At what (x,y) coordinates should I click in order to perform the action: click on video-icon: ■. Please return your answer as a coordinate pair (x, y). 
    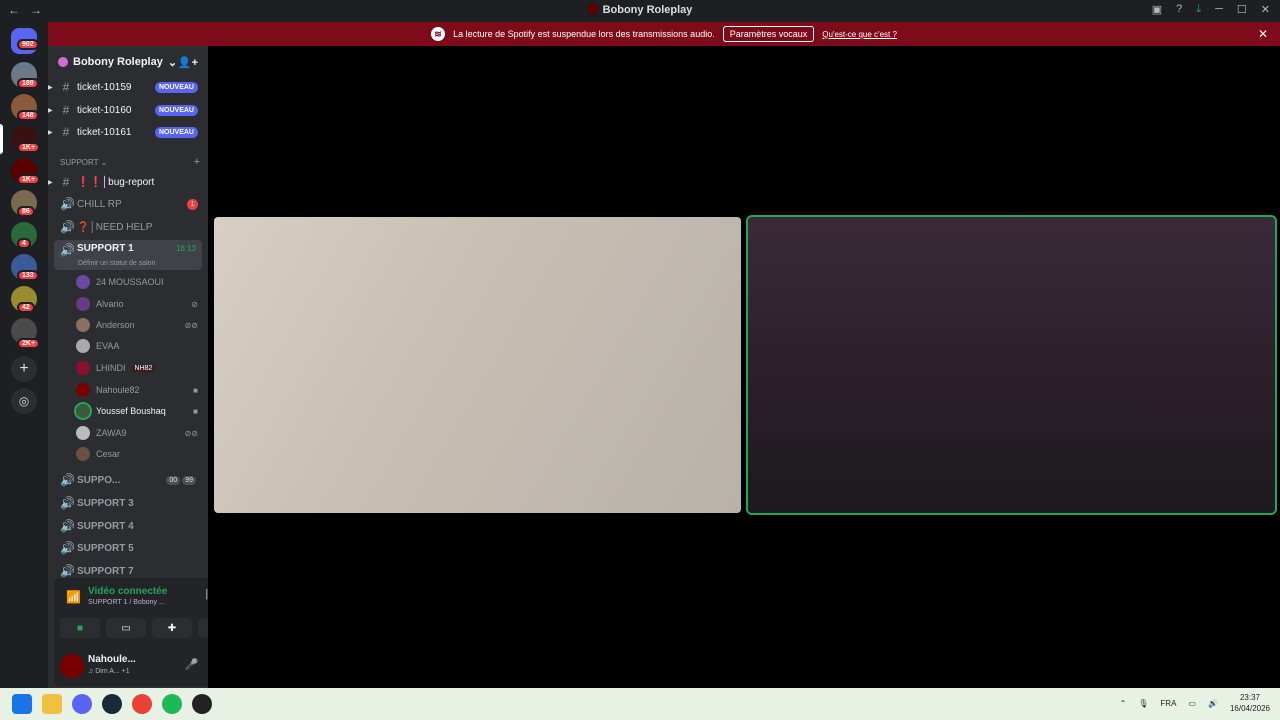
    Looking at the image, I should click on (195, 411).